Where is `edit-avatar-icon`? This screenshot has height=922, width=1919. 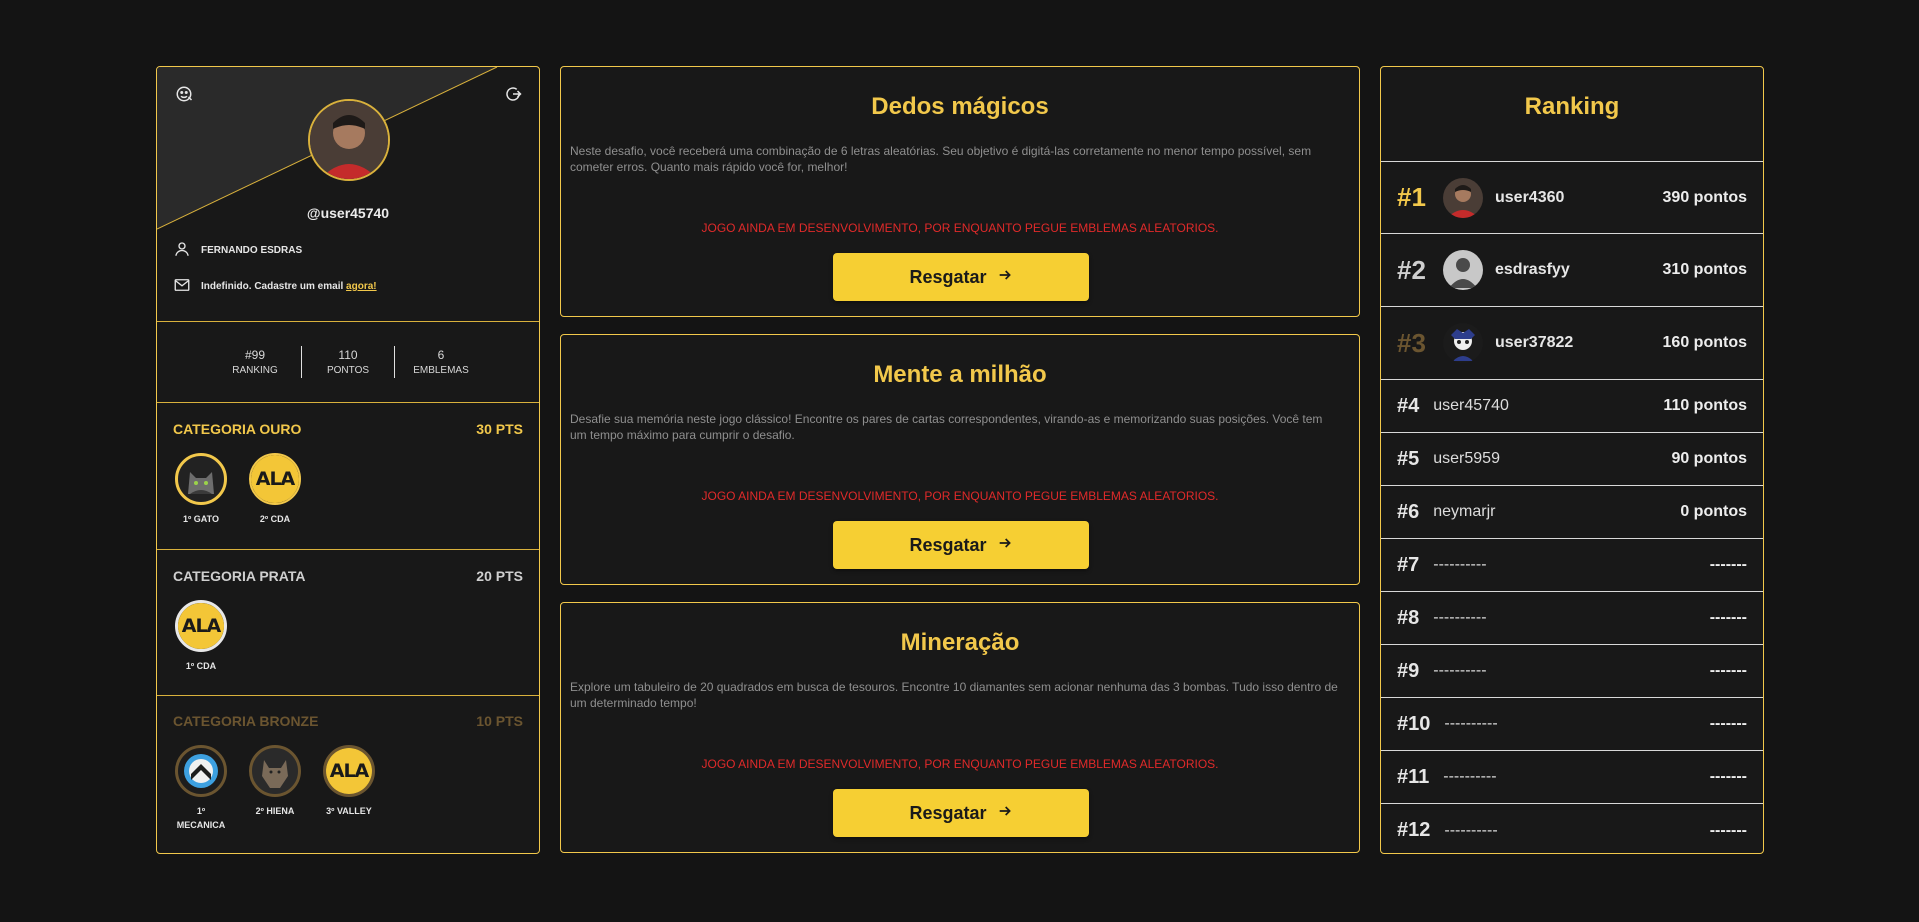 edit-avatar-icon is located at coordinates (185, 95).